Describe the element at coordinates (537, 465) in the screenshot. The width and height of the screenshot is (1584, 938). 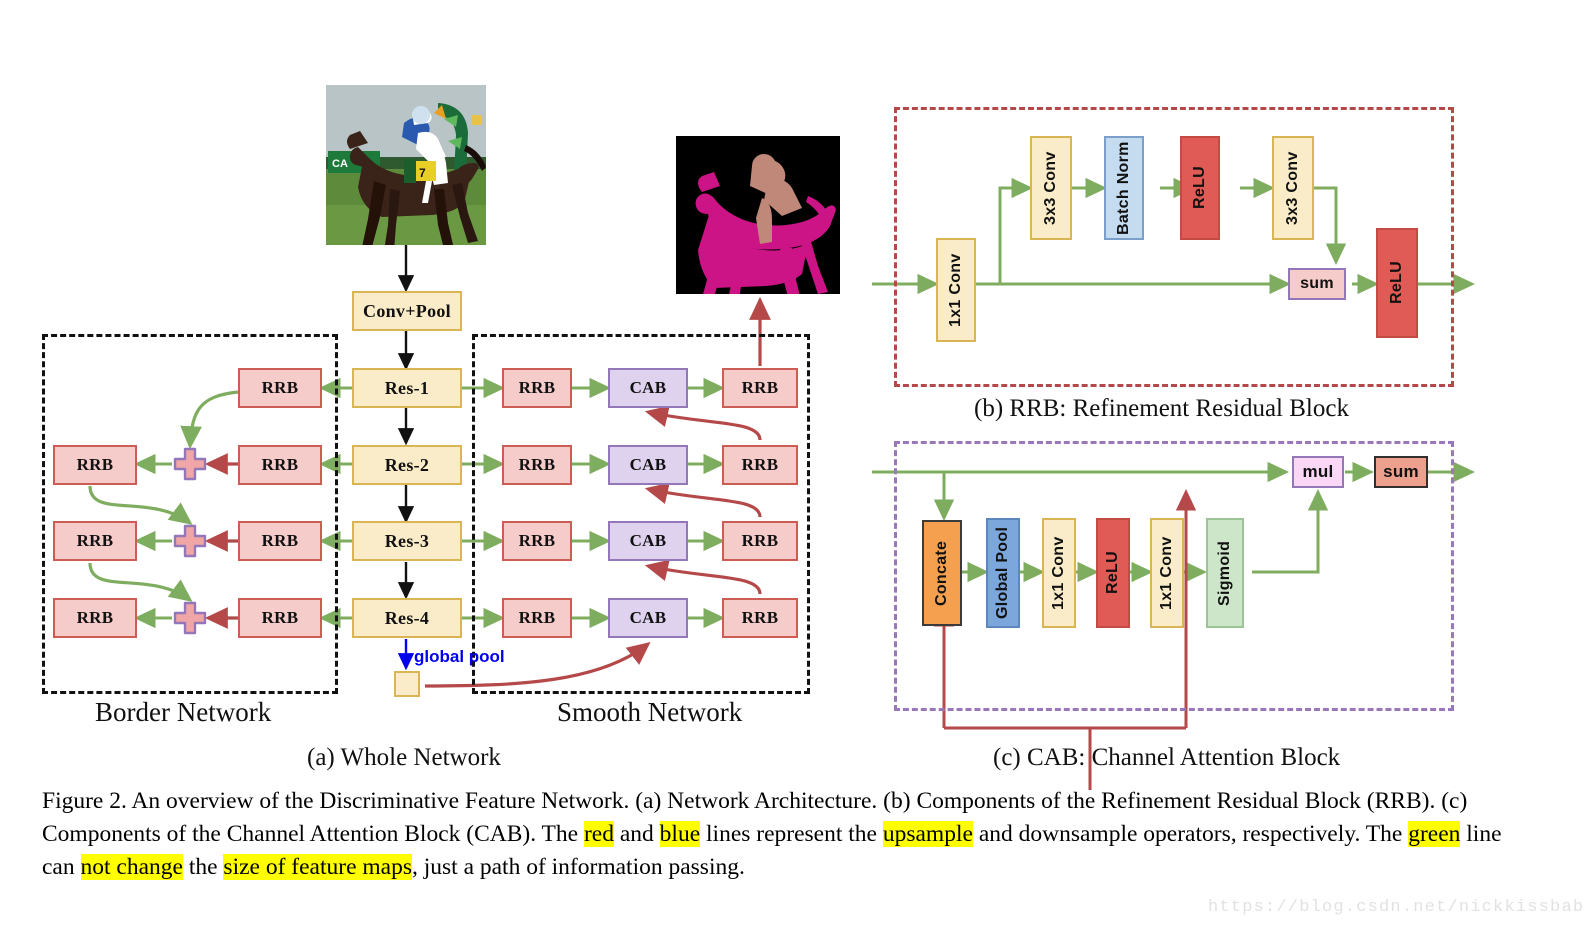
I see `smooth-rrb-in-2: RRB` at that location.